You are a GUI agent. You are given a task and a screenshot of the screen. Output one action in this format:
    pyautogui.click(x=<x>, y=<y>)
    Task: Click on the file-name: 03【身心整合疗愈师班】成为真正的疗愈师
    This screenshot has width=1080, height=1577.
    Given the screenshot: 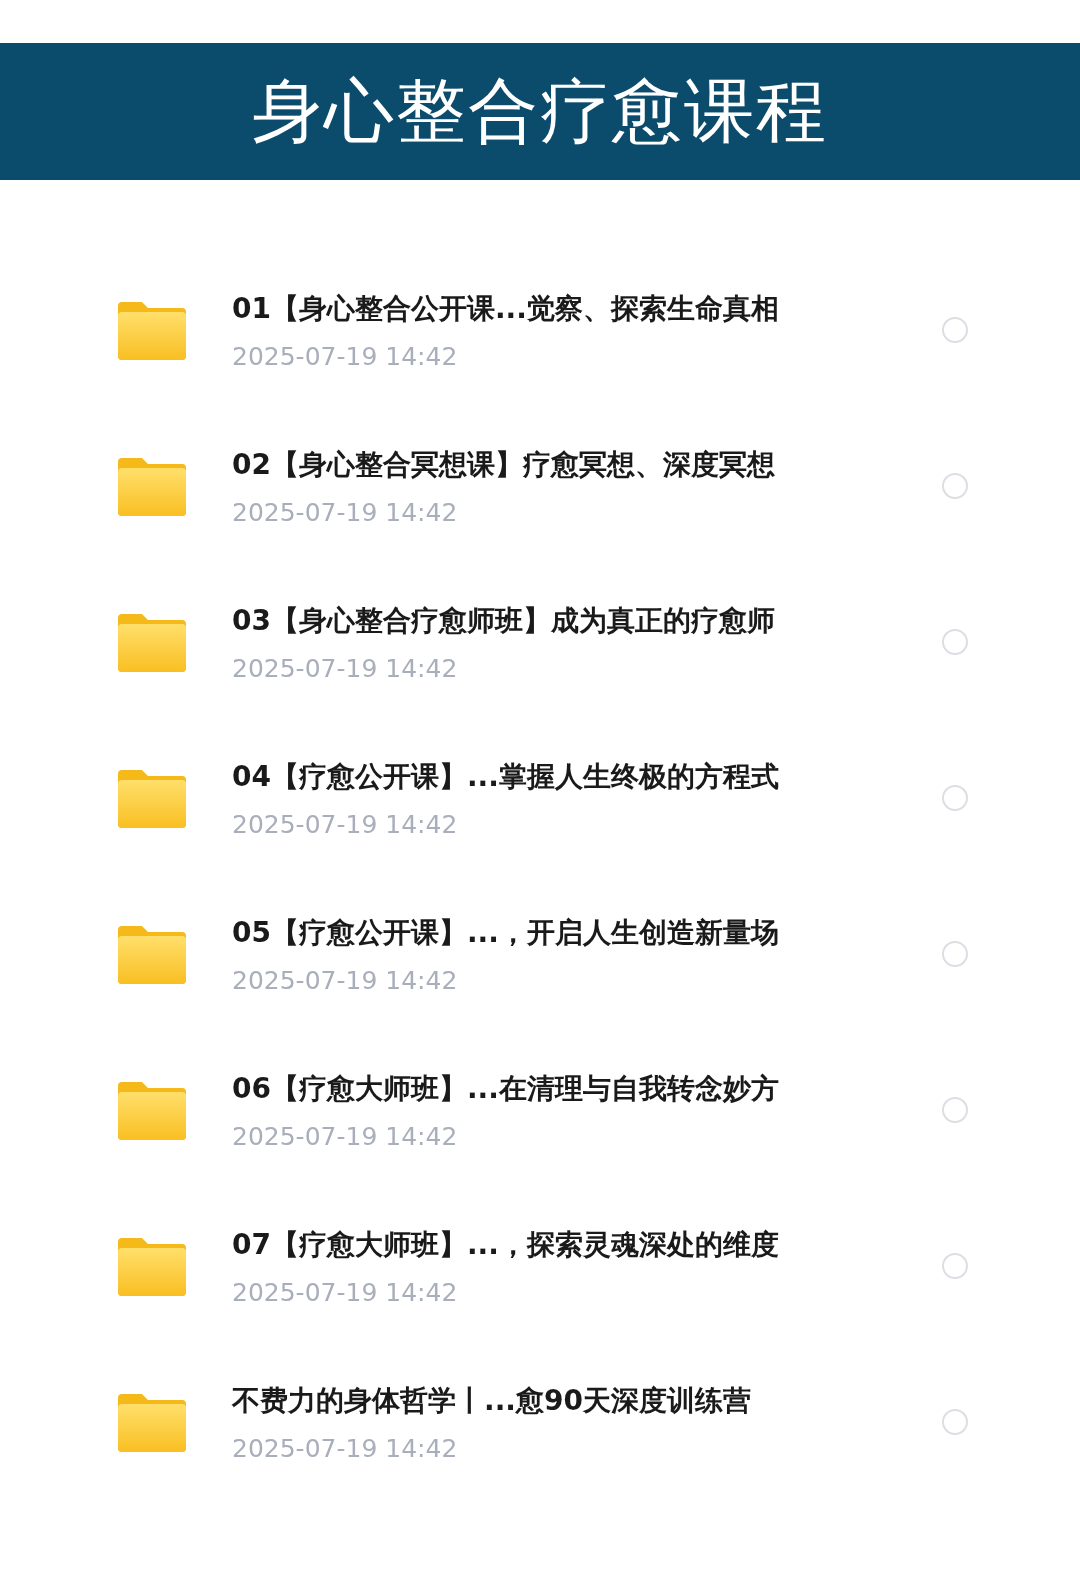 What is the action you would take?
    pyautogui.click(x=504, y=620)
    